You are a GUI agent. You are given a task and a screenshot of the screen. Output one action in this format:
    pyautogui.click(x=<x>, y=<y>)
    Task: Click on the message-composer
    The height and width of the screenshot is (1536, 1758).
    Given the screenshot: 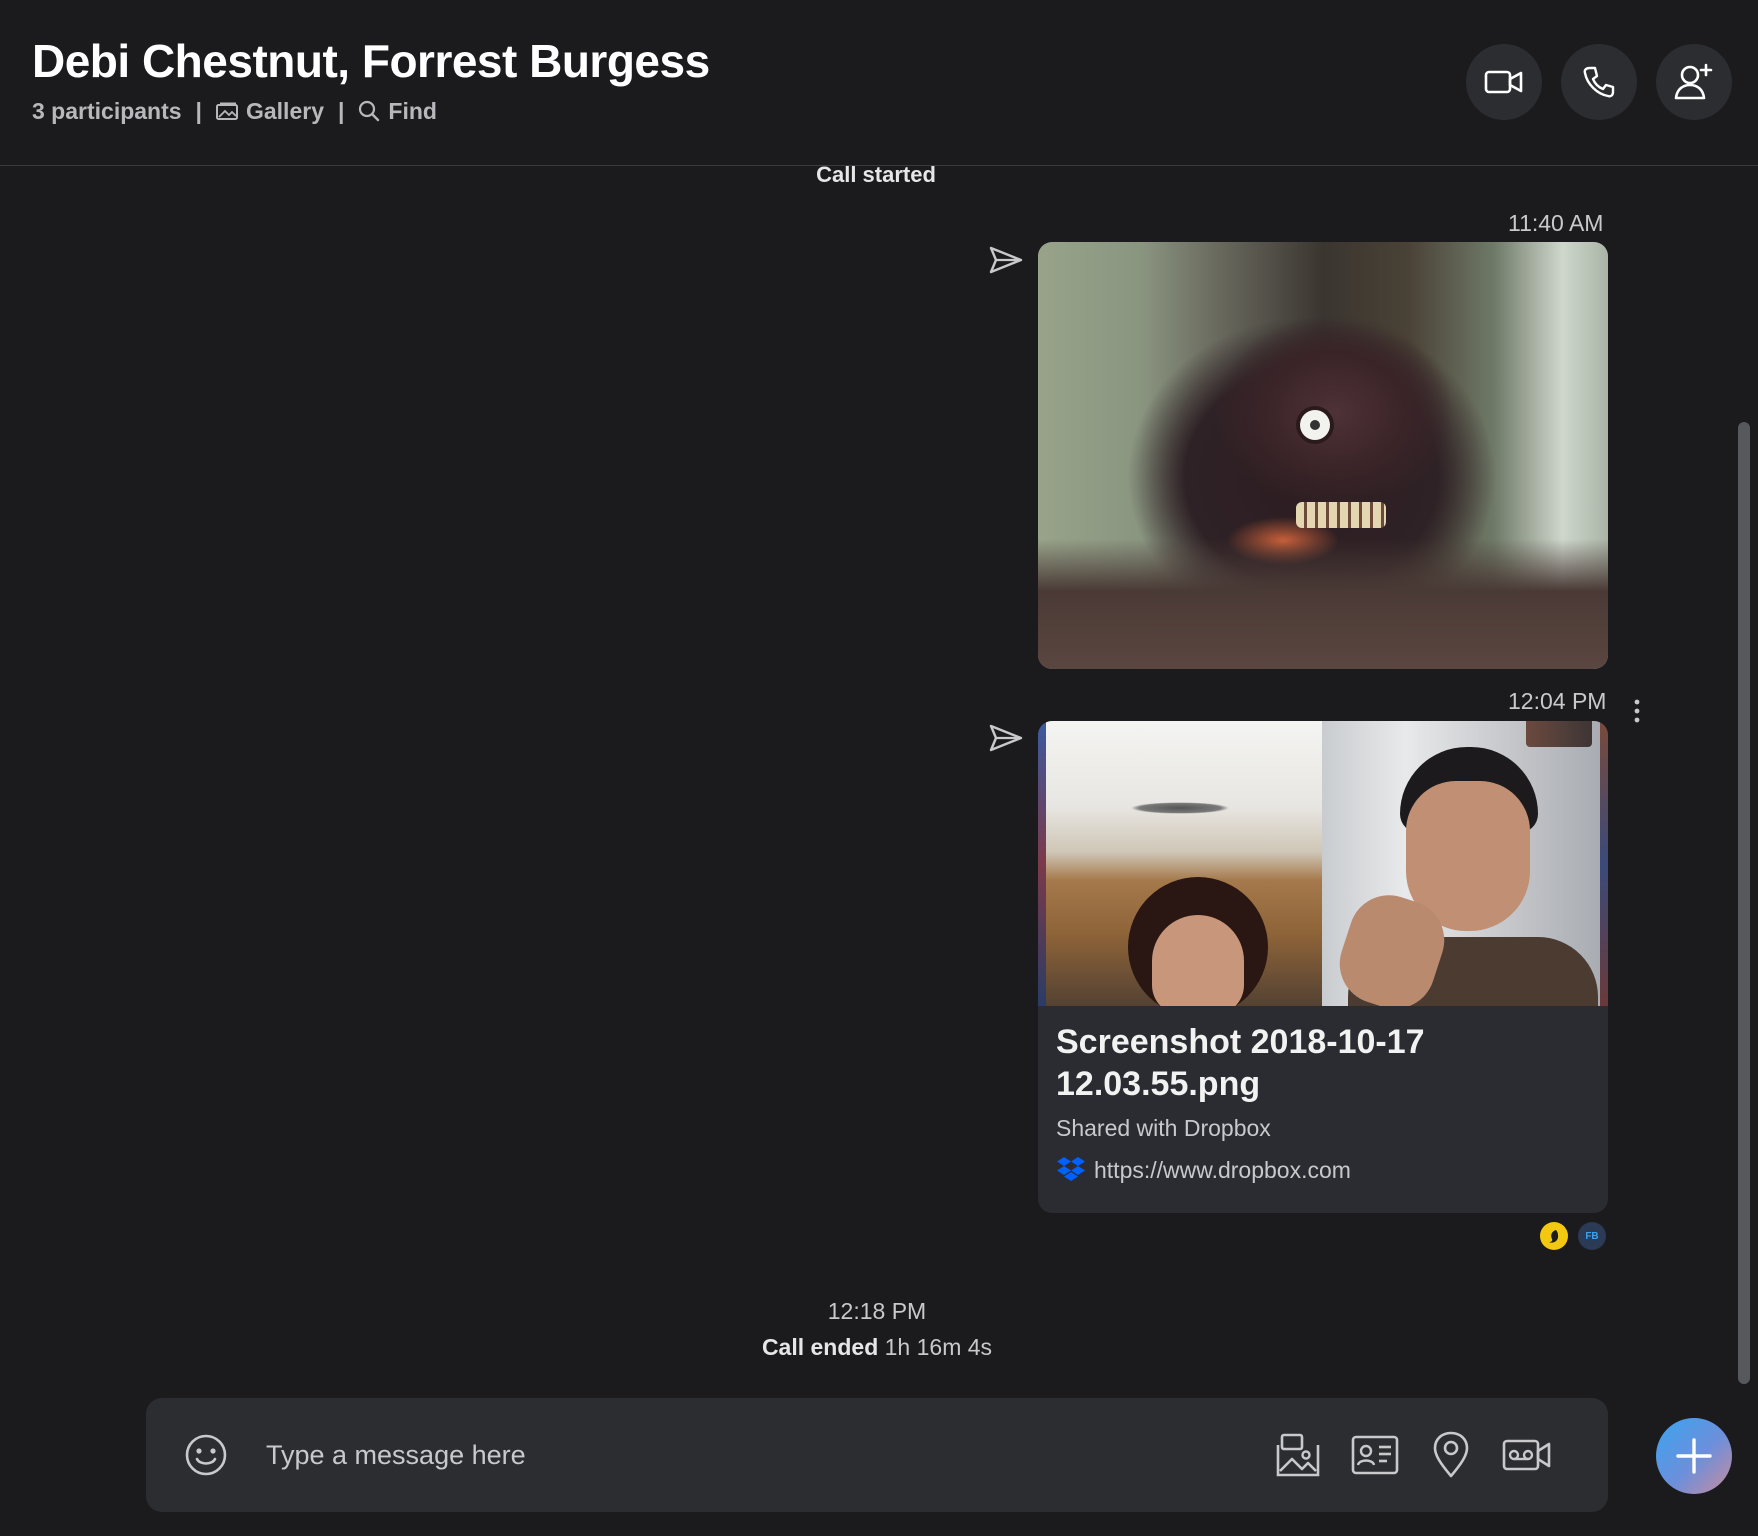 What is the action you would take?
    pyautogui.click(x=877, y=1455)
    